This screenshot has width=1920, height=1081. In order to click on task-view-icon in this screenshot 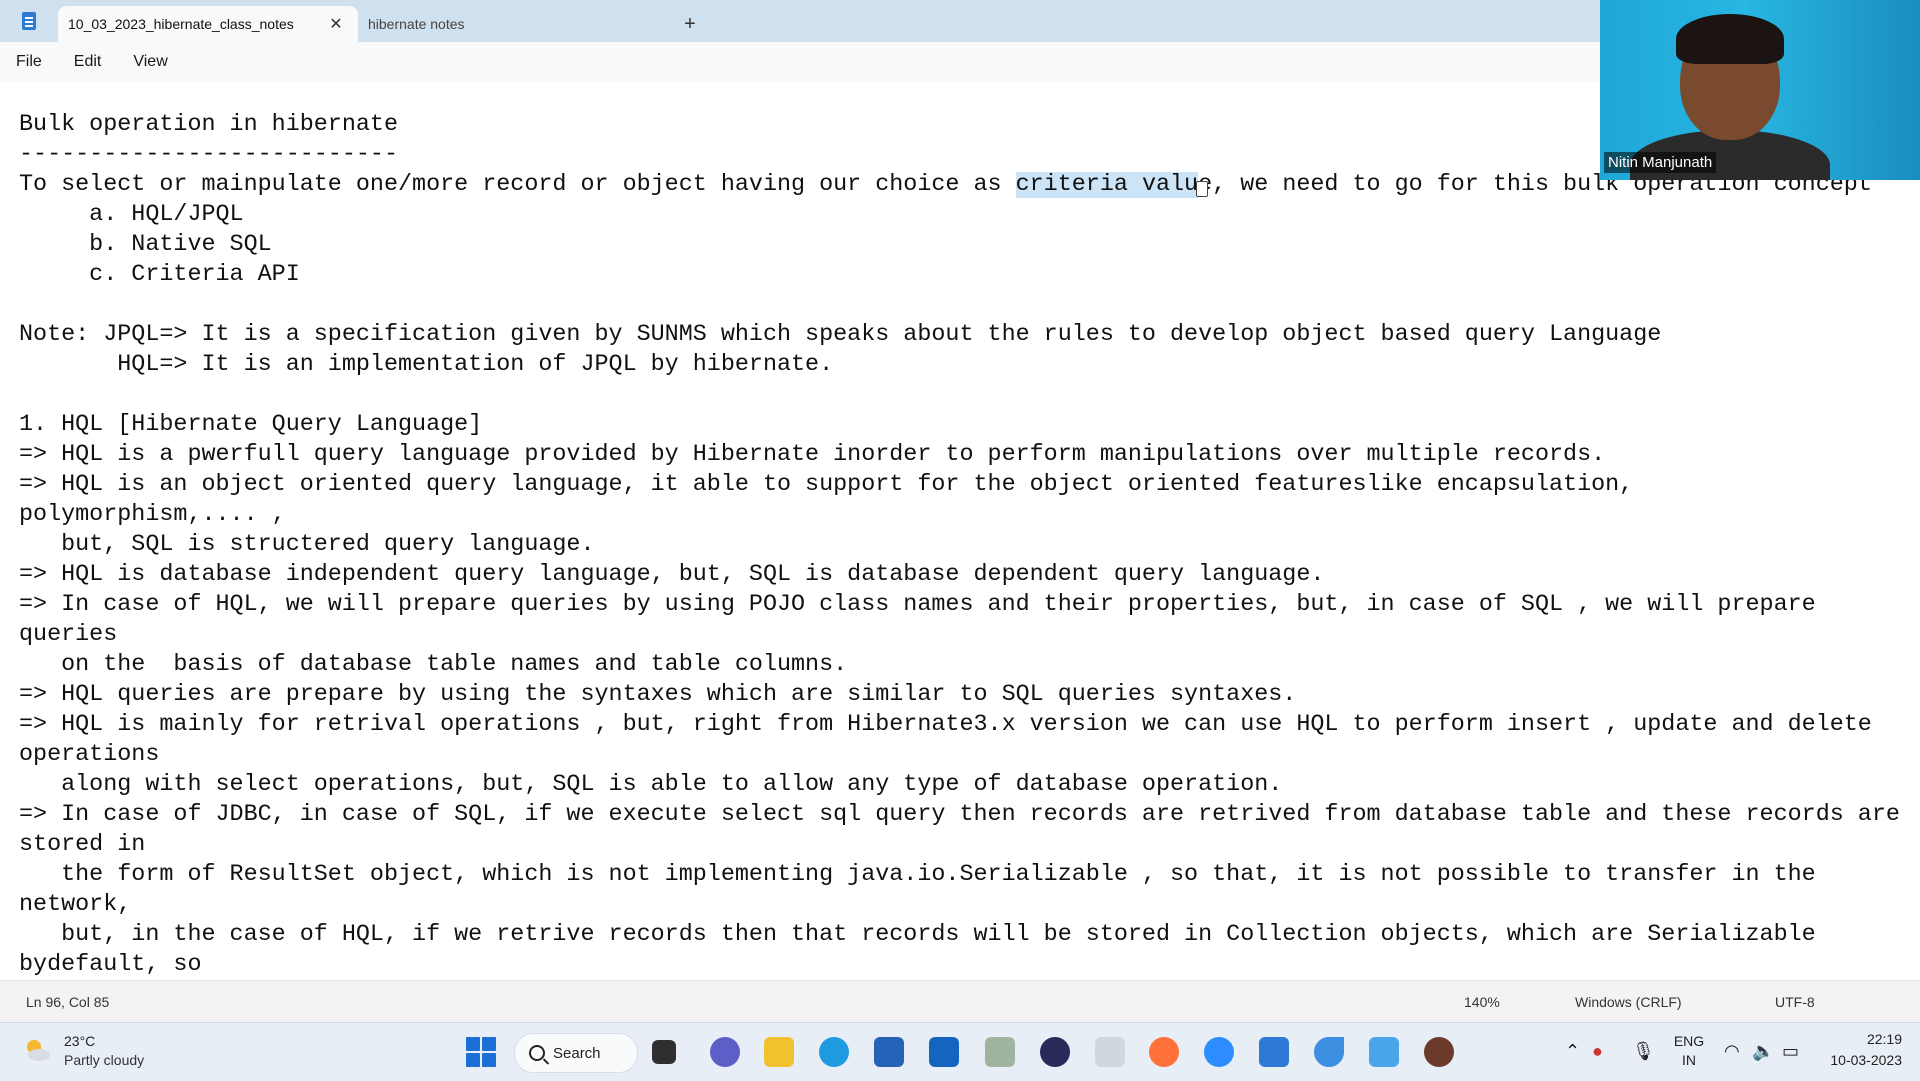, I will do `click(664, 1052)`.